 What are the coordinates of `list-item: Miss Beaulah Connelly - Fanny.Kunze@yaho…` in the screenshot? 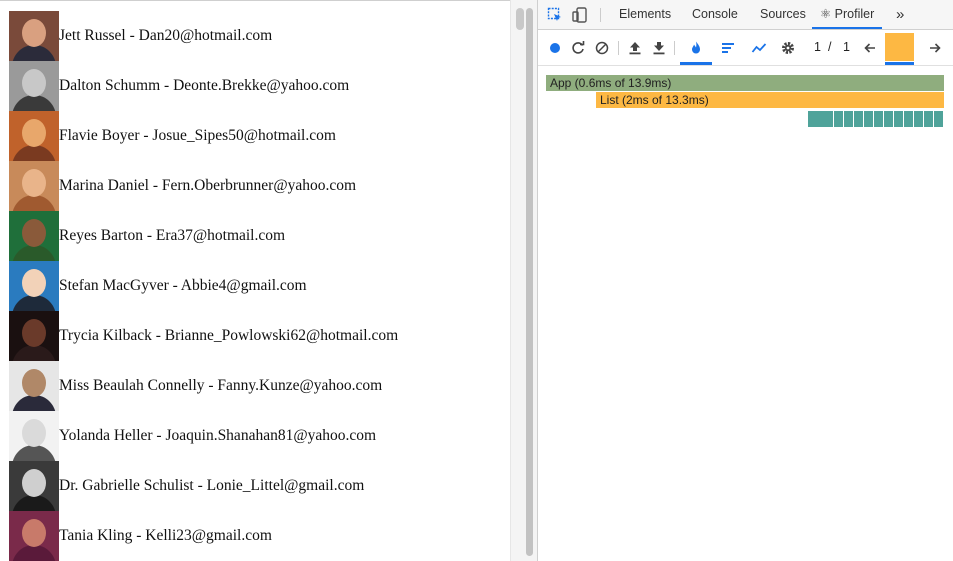 It's located at (195, 386).